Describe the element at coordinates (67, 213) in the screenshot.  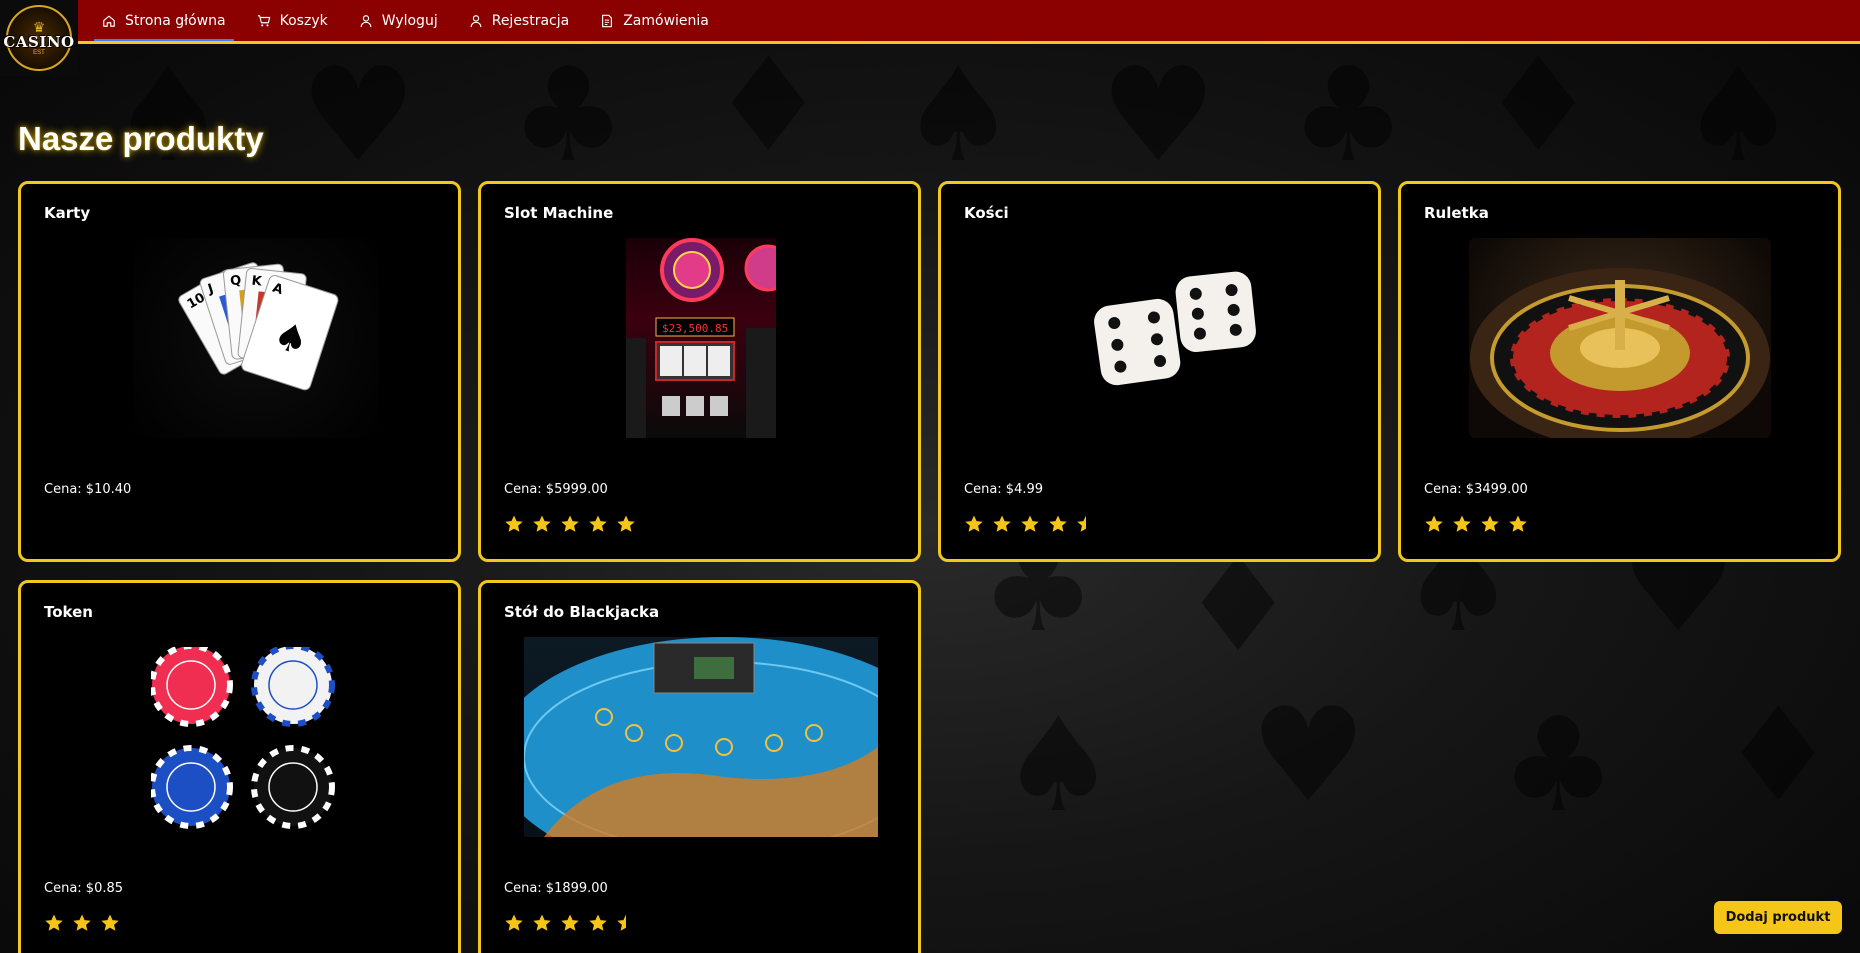
I see `product-name: Karty` at that location.